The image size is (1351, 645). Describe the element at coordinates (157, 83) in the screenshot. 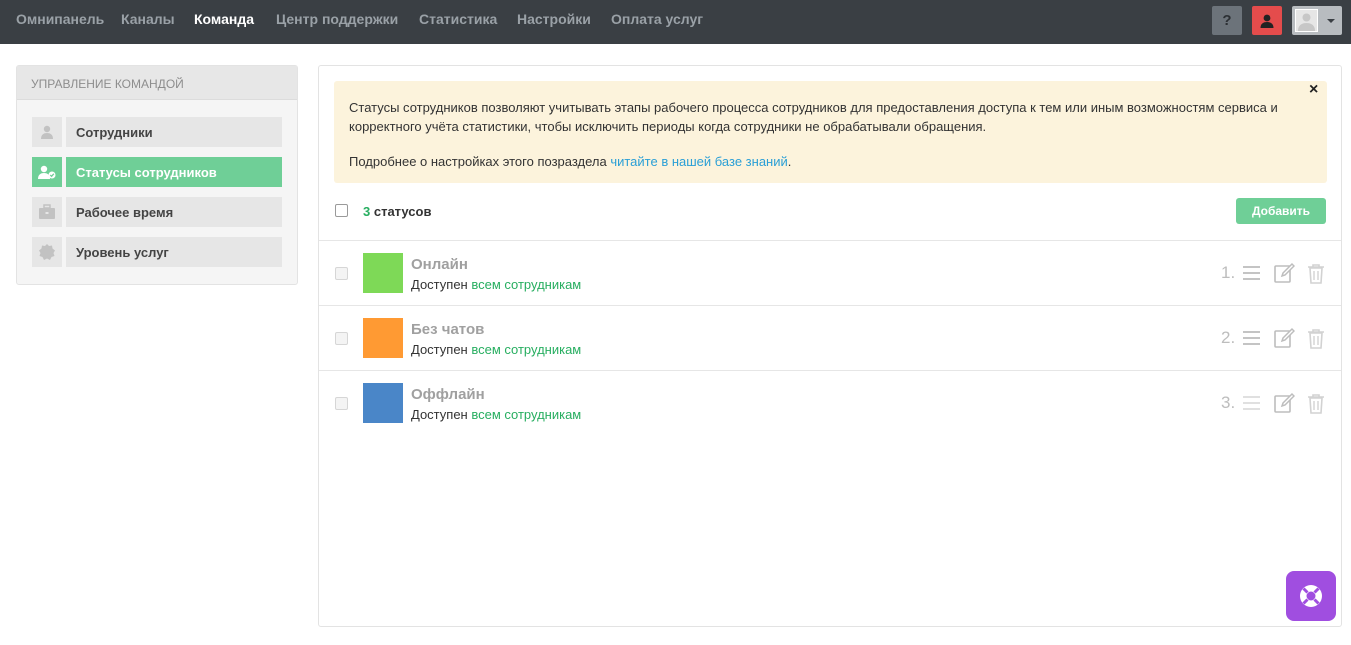

I see `sidebar-title: Управление командой` at that location.